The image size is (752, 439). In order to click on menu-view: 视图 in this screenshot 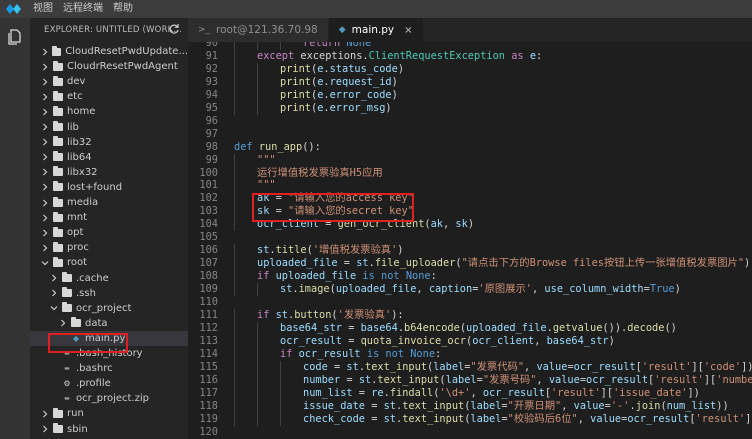, I will do `click(43, 9)`.